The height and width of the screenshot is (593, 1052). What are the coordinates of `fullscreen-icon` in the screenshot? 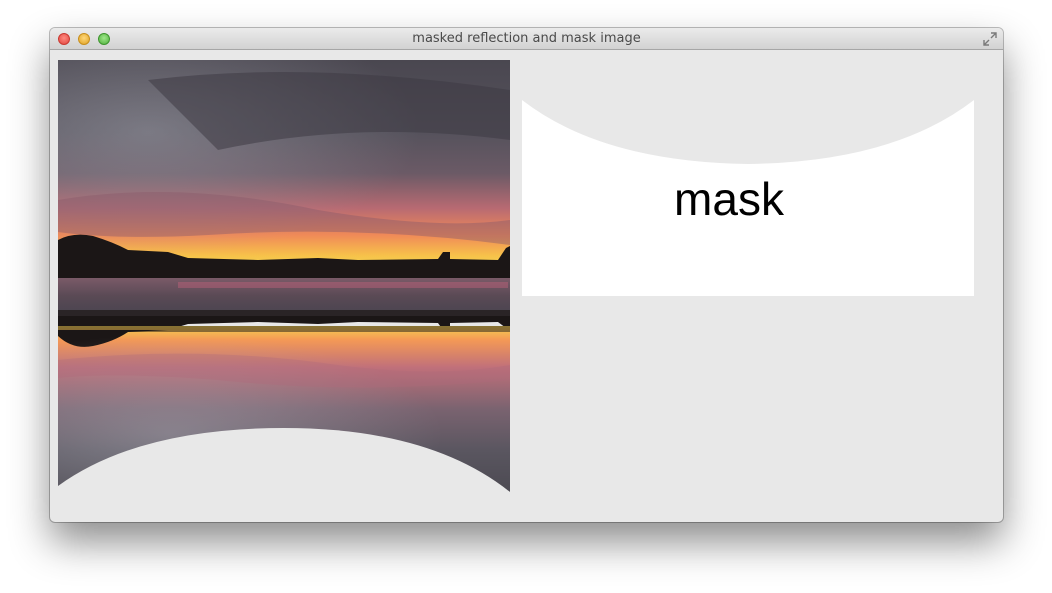 It's located at (990, 39).